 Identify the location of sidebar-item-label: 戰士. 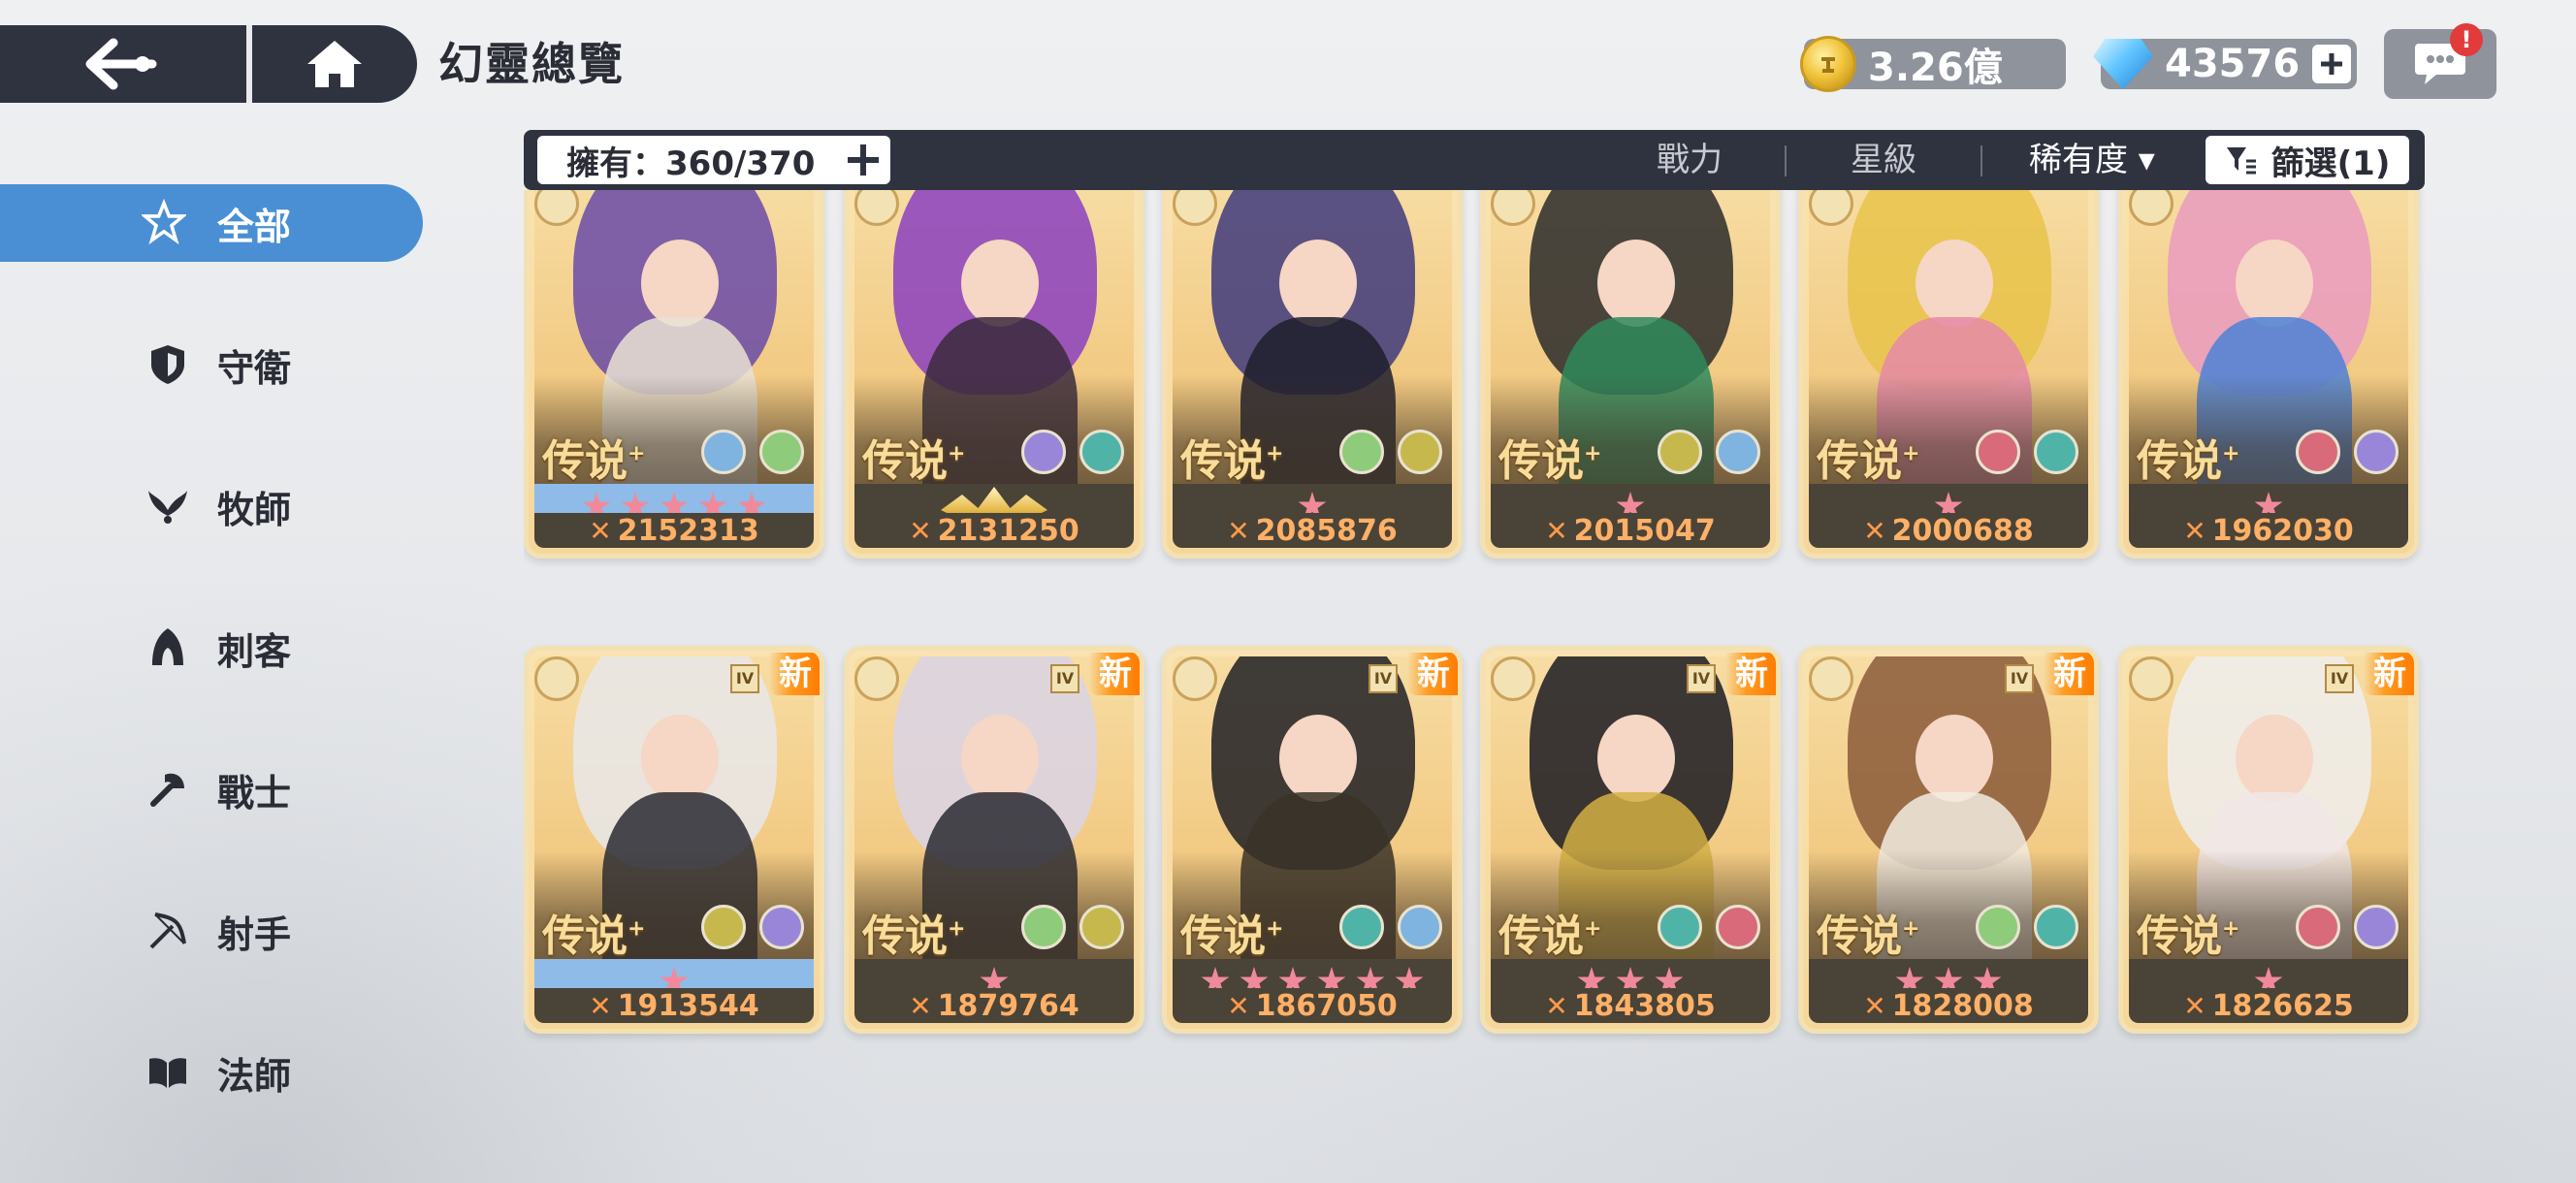
(254, 793).